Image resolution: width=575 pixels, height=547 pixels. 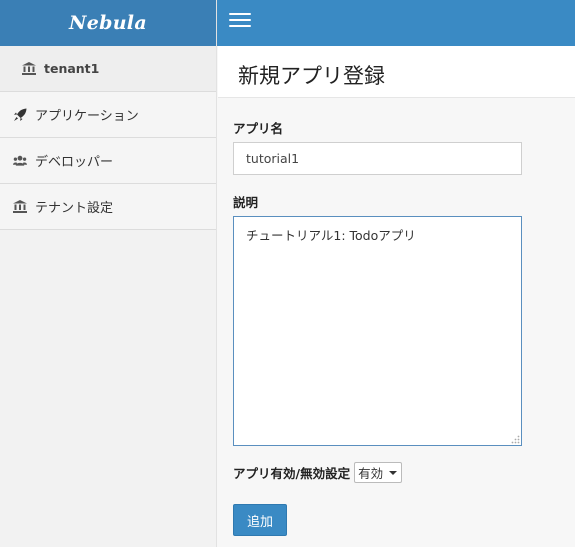 I want to click on brand-name: Nebula, so click(x=108, y=23).